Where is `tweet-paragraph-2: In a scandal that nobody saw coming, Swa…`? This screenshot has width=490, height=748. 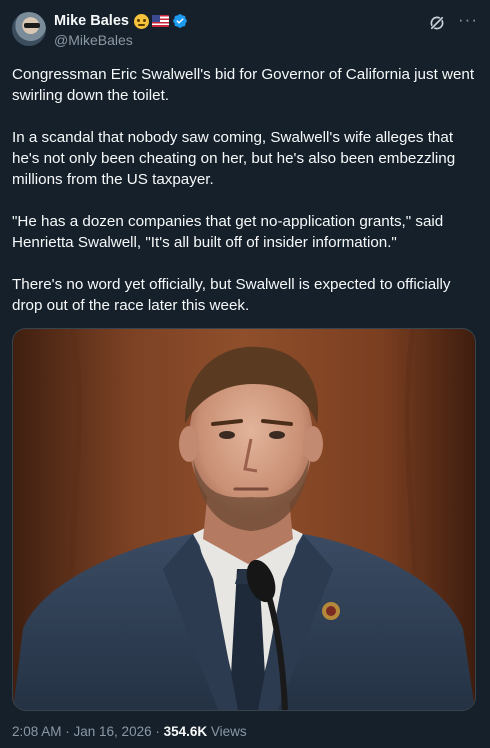
tweet-paragraph-2: In a scandal that nobody saw coming, Swa… is located at coordinates (234, 158).